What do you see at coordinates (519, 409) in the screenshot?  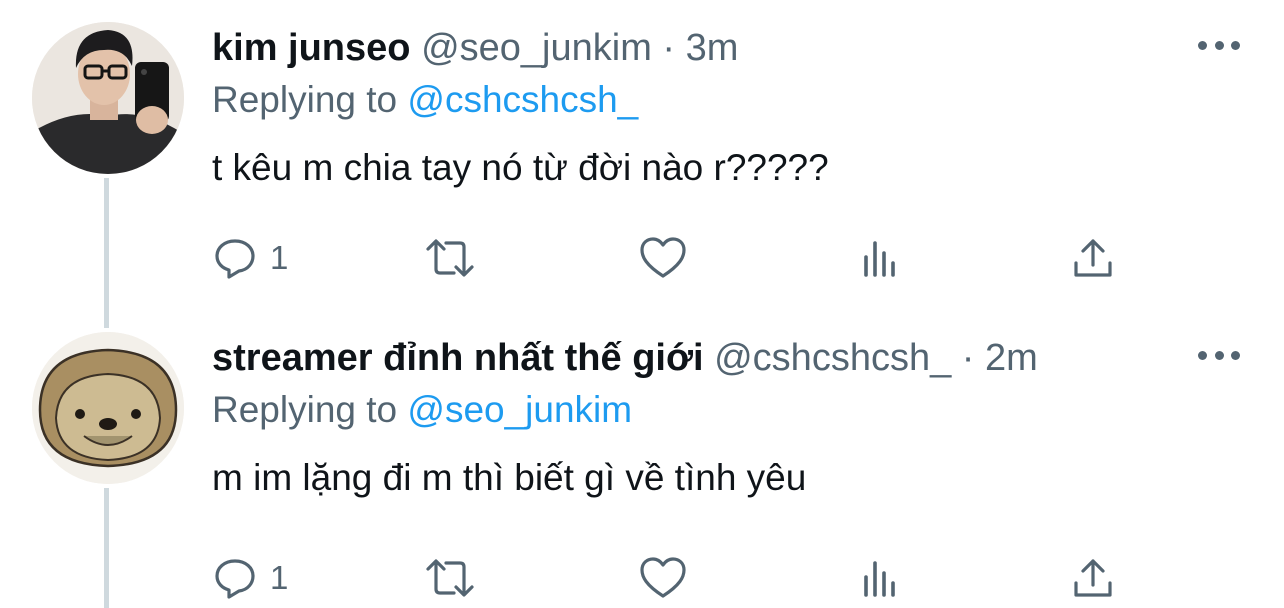 I see `mention-link: @seo_junkim` at bounding box center [519, 409].